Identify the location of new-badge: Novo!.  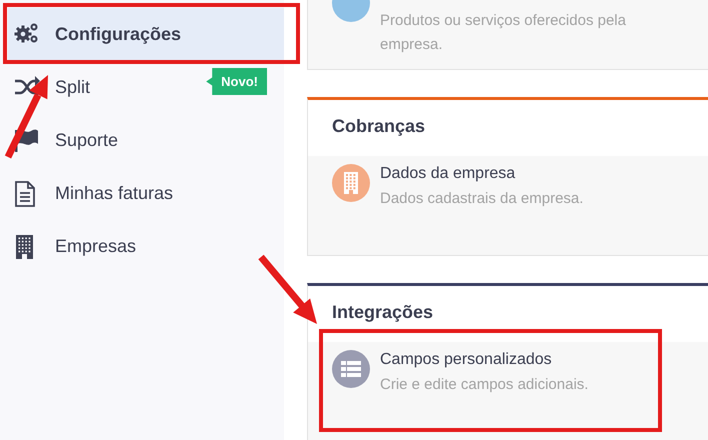
(236, 81).